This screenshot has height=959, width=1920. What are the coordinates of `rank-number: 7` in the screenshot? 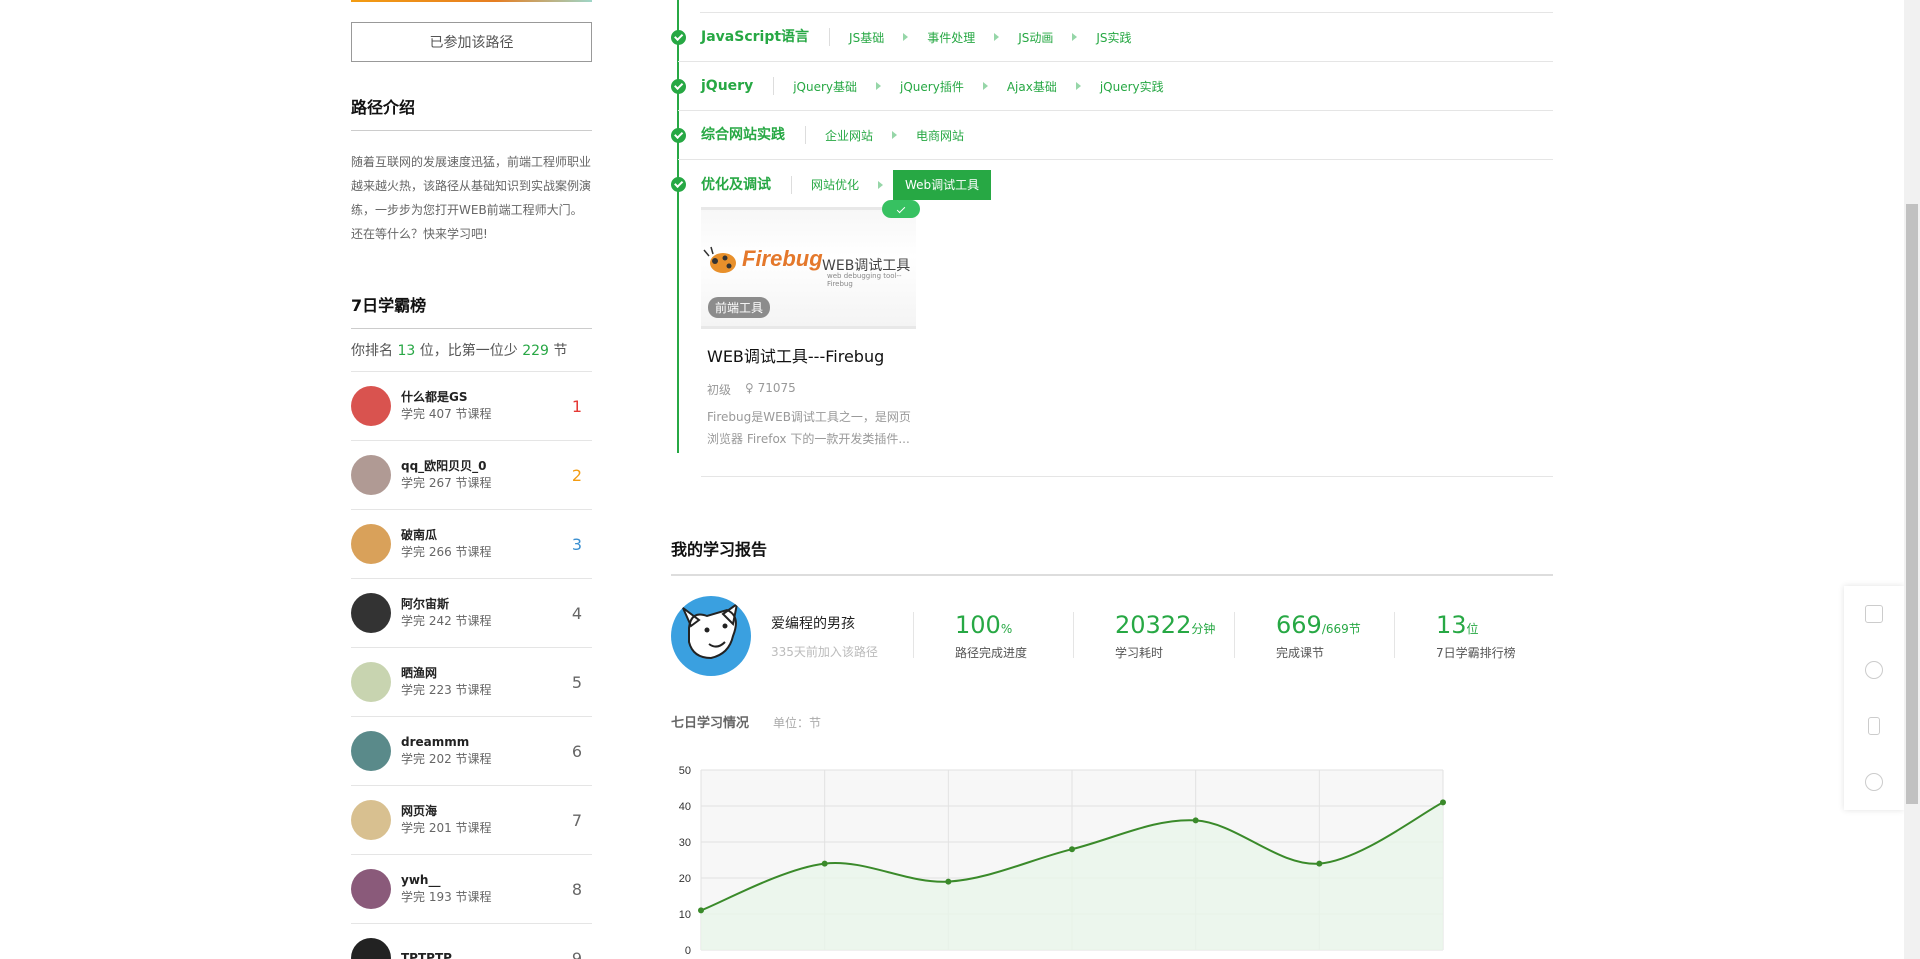 It's located at (576, 820).